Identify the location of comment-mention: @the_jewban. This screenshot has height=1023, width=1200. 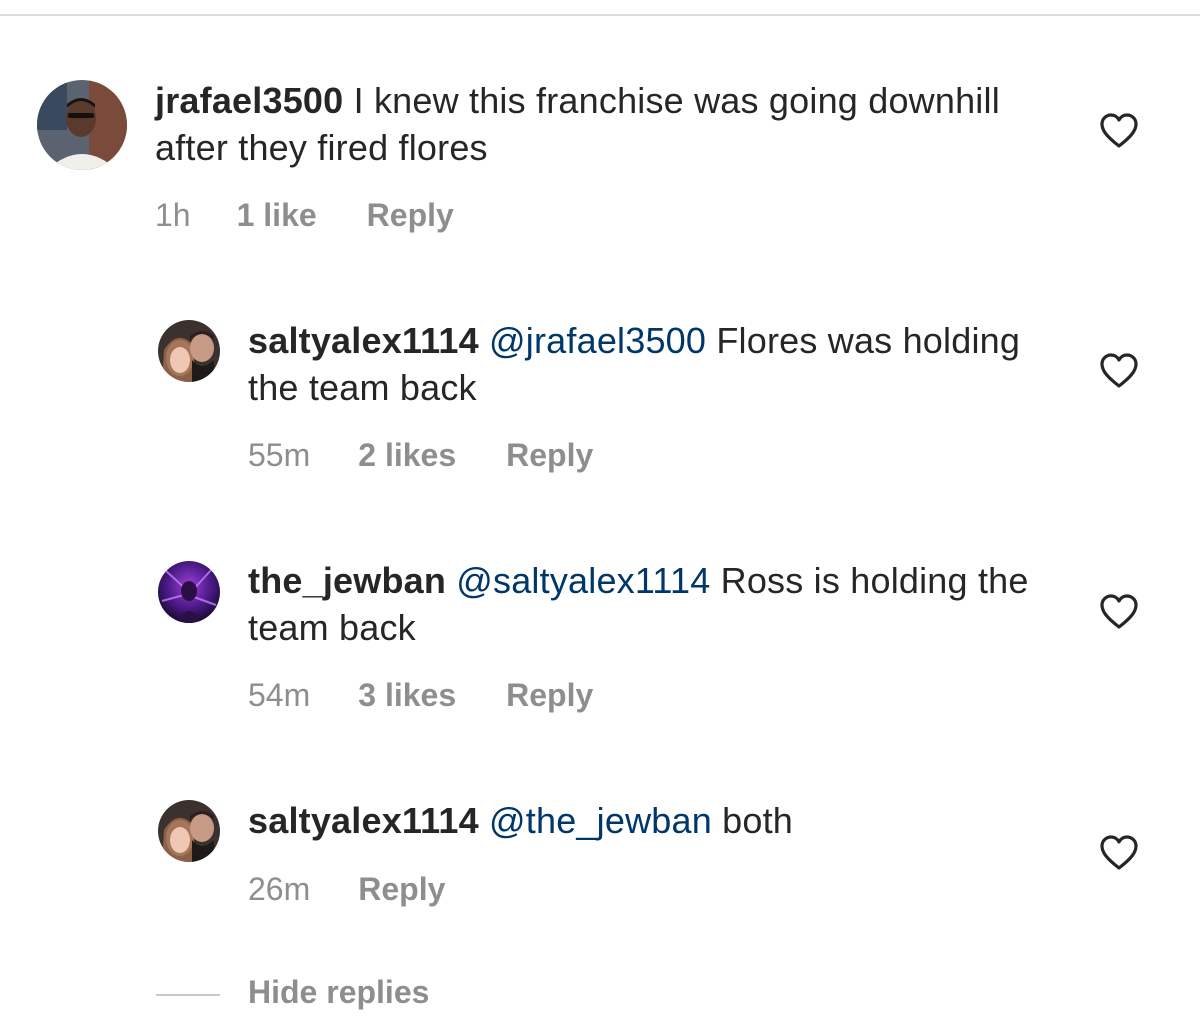
(600, 820).